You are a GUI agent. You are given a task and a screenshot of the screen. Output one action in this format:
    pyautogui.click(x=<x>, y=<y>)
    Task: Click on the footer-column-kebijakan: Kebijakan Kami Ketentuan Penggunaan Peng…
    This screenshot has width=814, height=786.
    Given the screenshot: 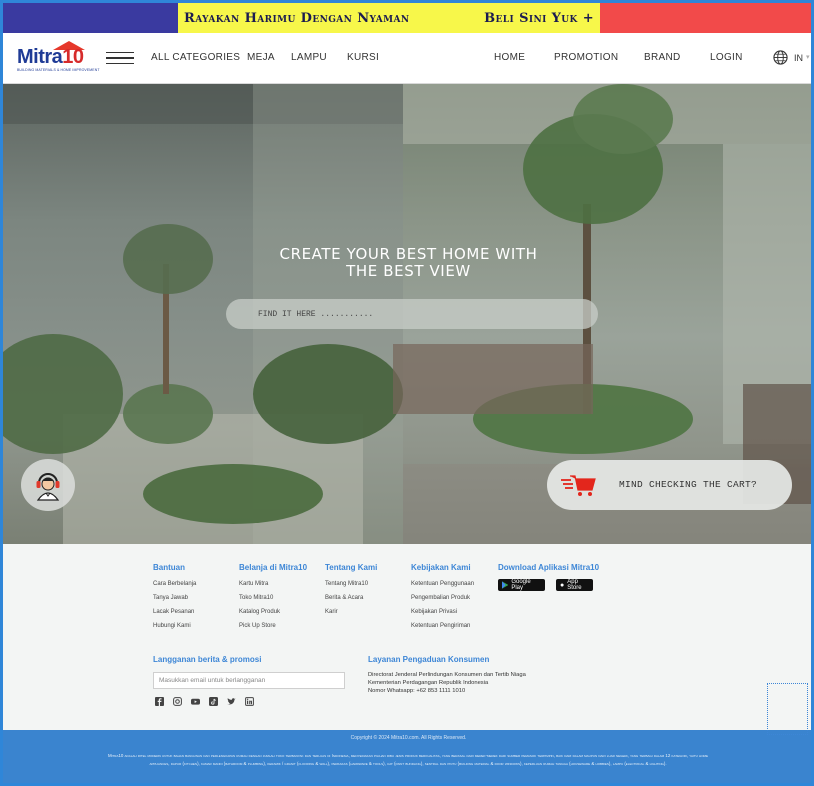 What is the action you would take?
    pyautogui.click(x=442, y=600)
    